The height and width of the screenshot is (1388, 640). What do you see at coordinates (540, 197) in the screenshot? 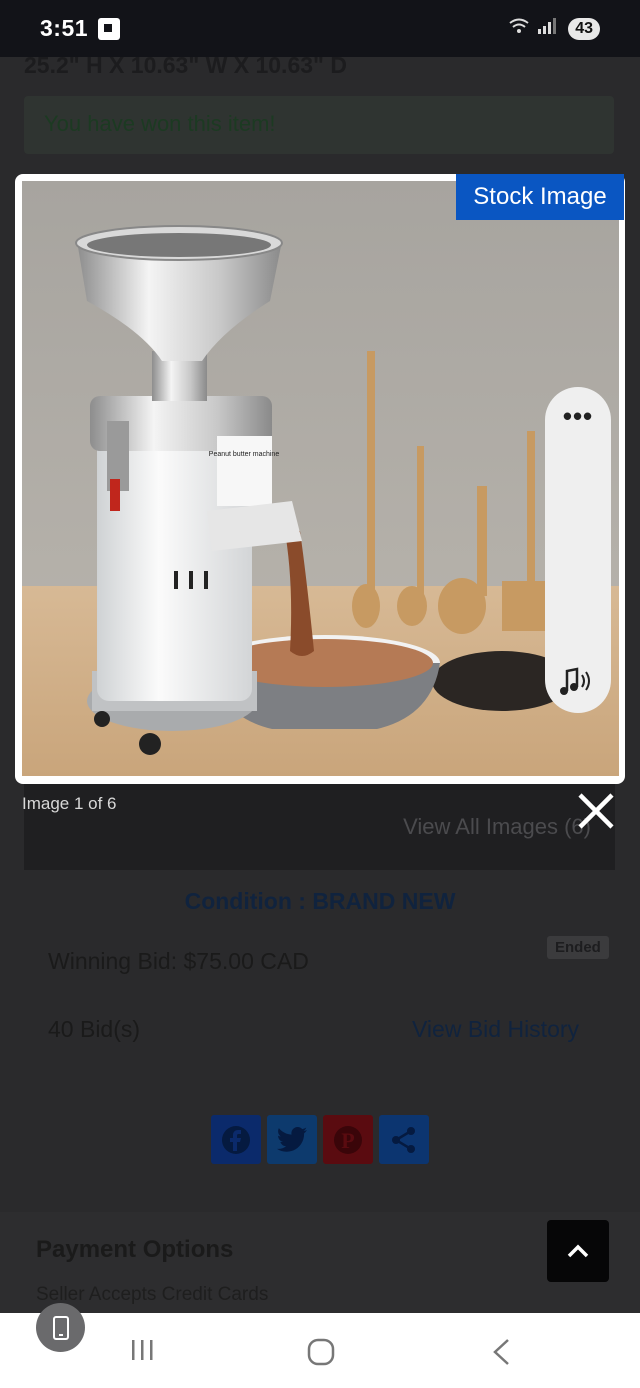
I see `stock-image-tag: Stock Image` at bounding box center [540, 197].